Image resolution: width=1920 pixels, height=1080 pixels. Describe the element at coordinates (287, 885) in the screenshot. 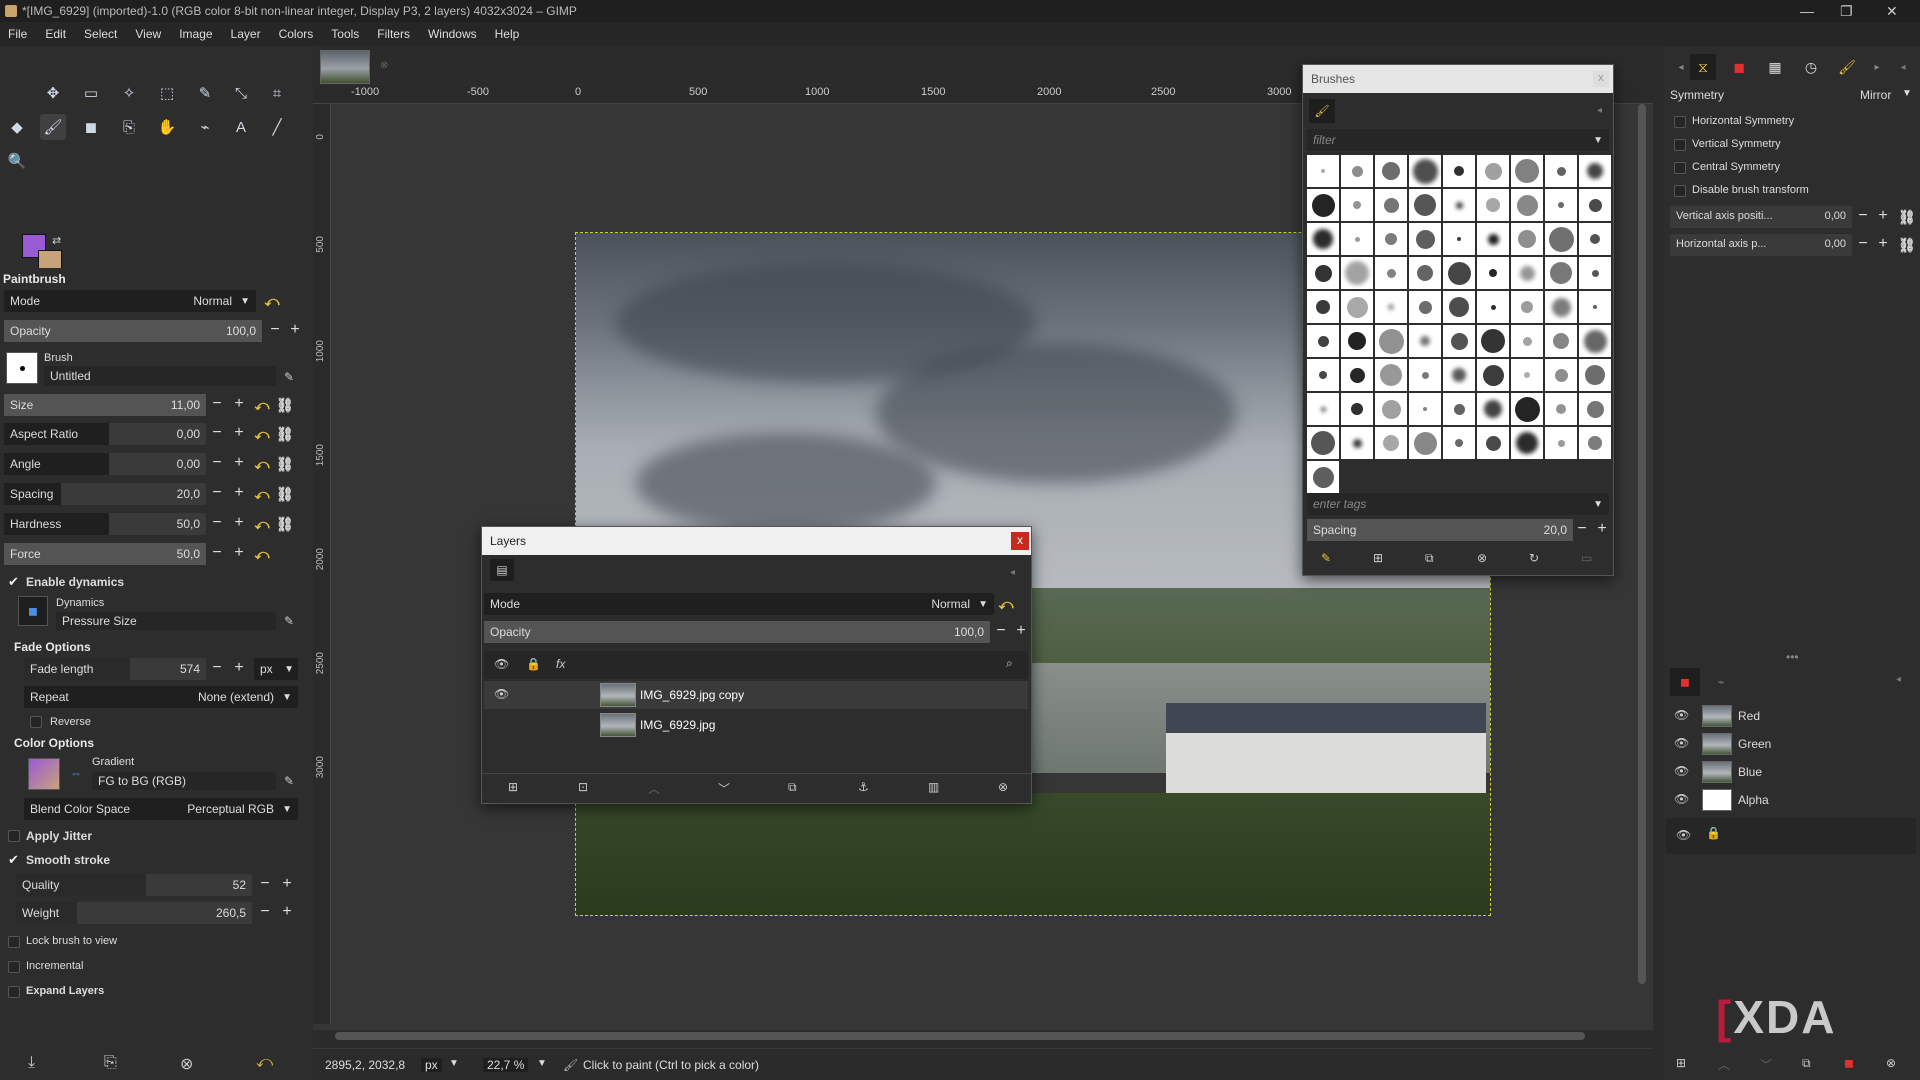

I see `quality-increase-button: +` at that location.